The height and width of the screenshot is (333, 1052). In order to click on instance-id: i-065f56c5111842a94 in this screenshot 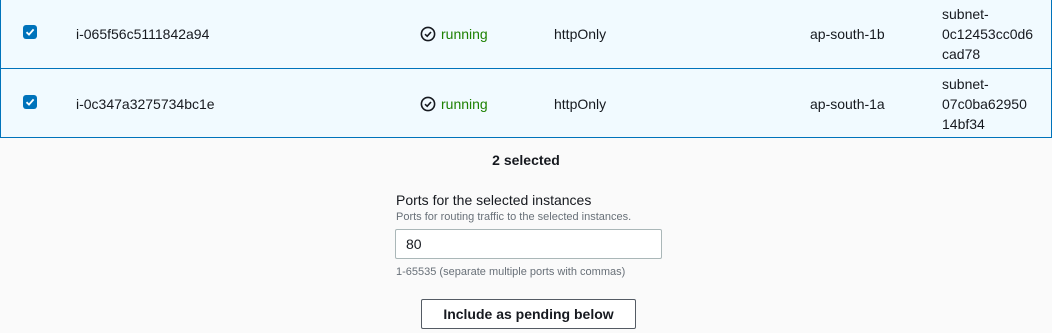, I will do `click(143, 34)`.